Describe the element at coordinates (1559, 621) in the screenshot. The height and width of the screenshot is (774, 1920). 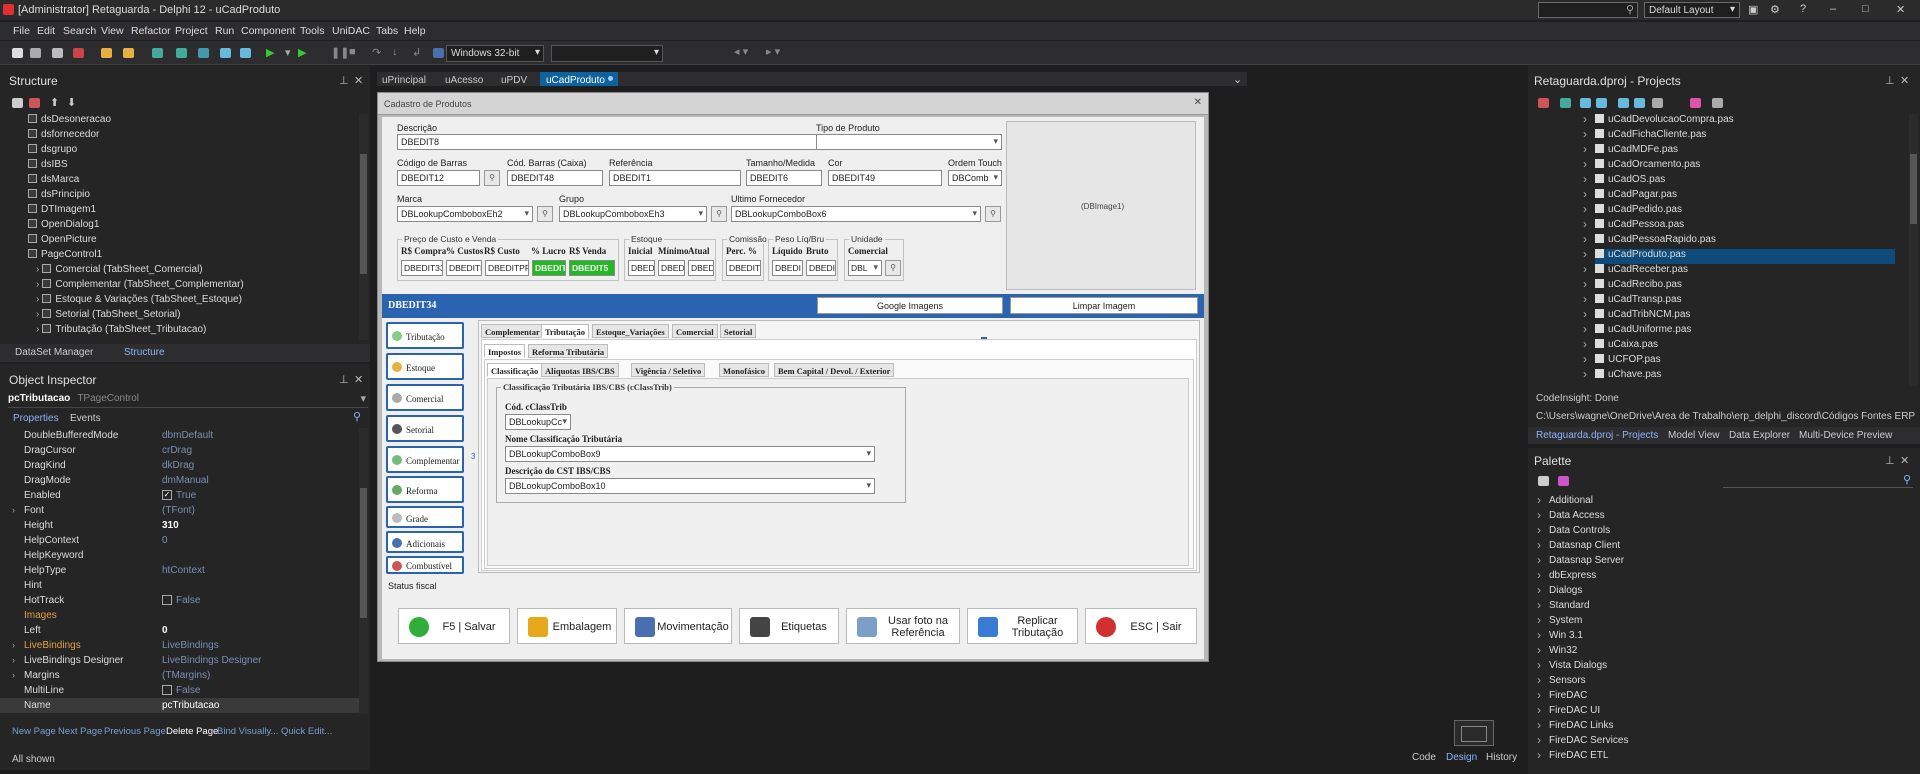
I see `palette-category: System` at that location.